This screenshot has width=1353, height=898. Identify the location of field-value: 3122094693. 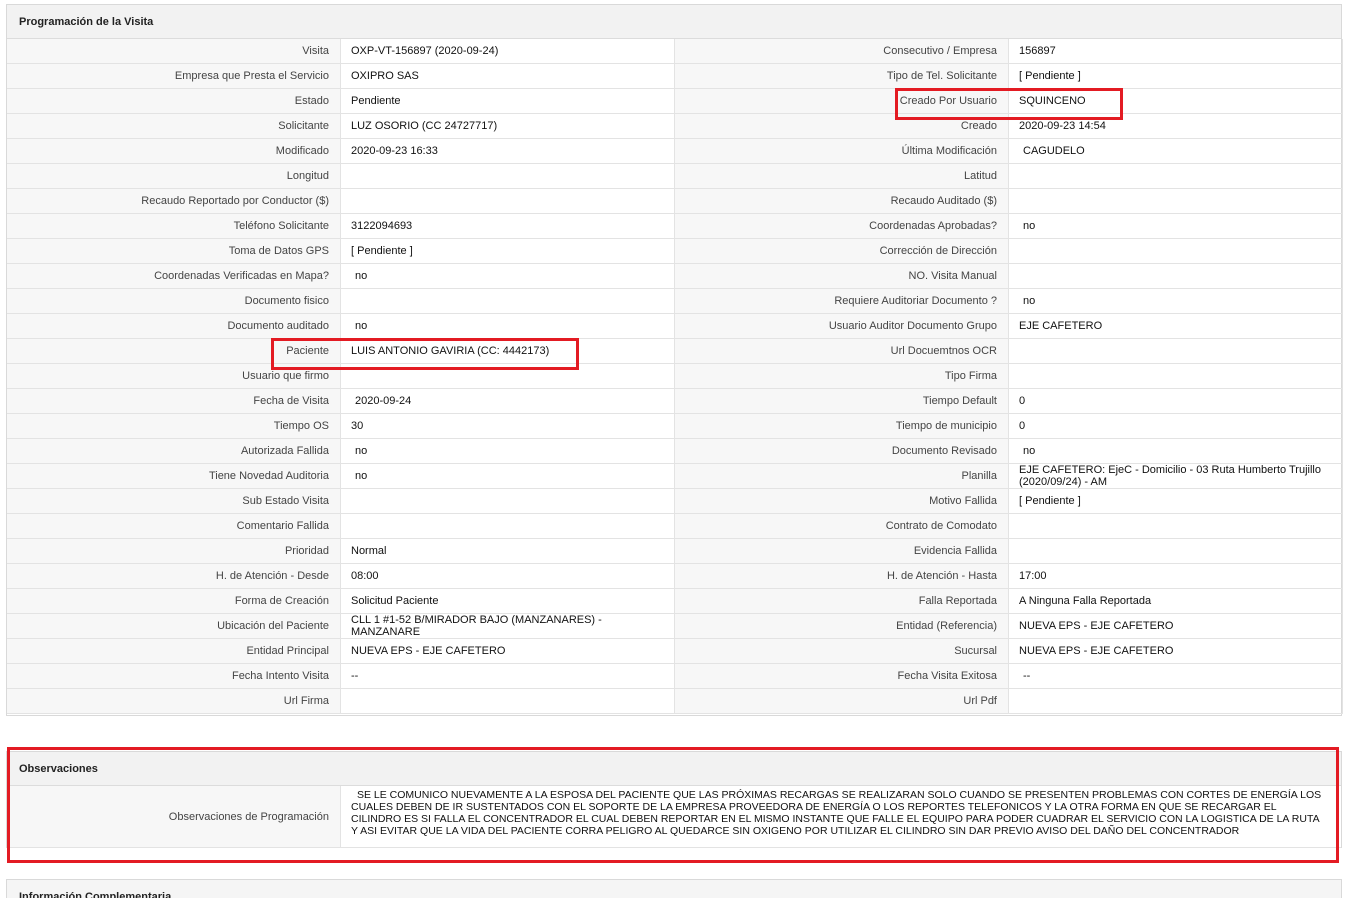
(508, 226).